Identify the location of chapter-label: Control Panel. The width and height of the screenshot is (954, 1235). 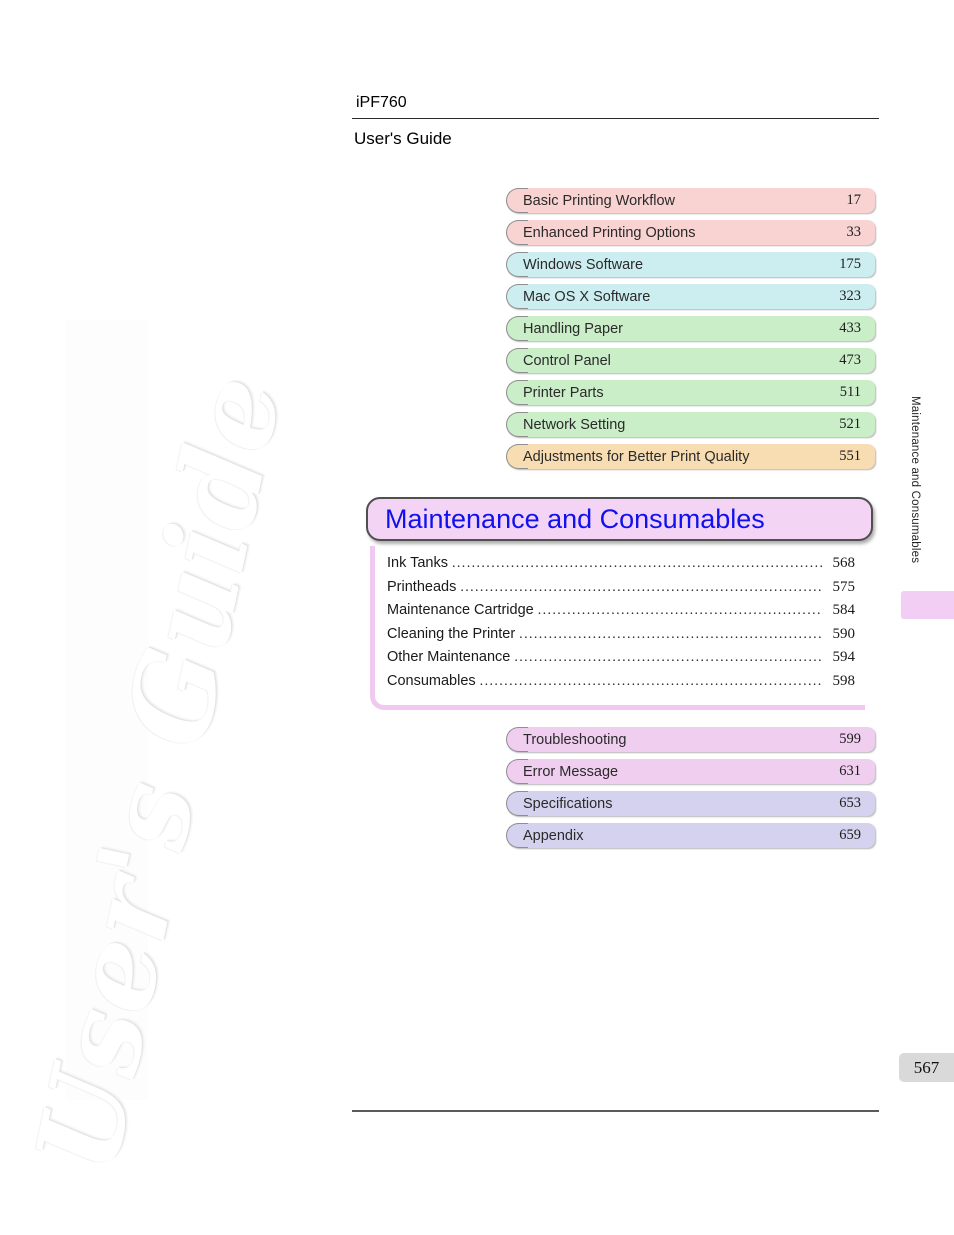
(567, 360).